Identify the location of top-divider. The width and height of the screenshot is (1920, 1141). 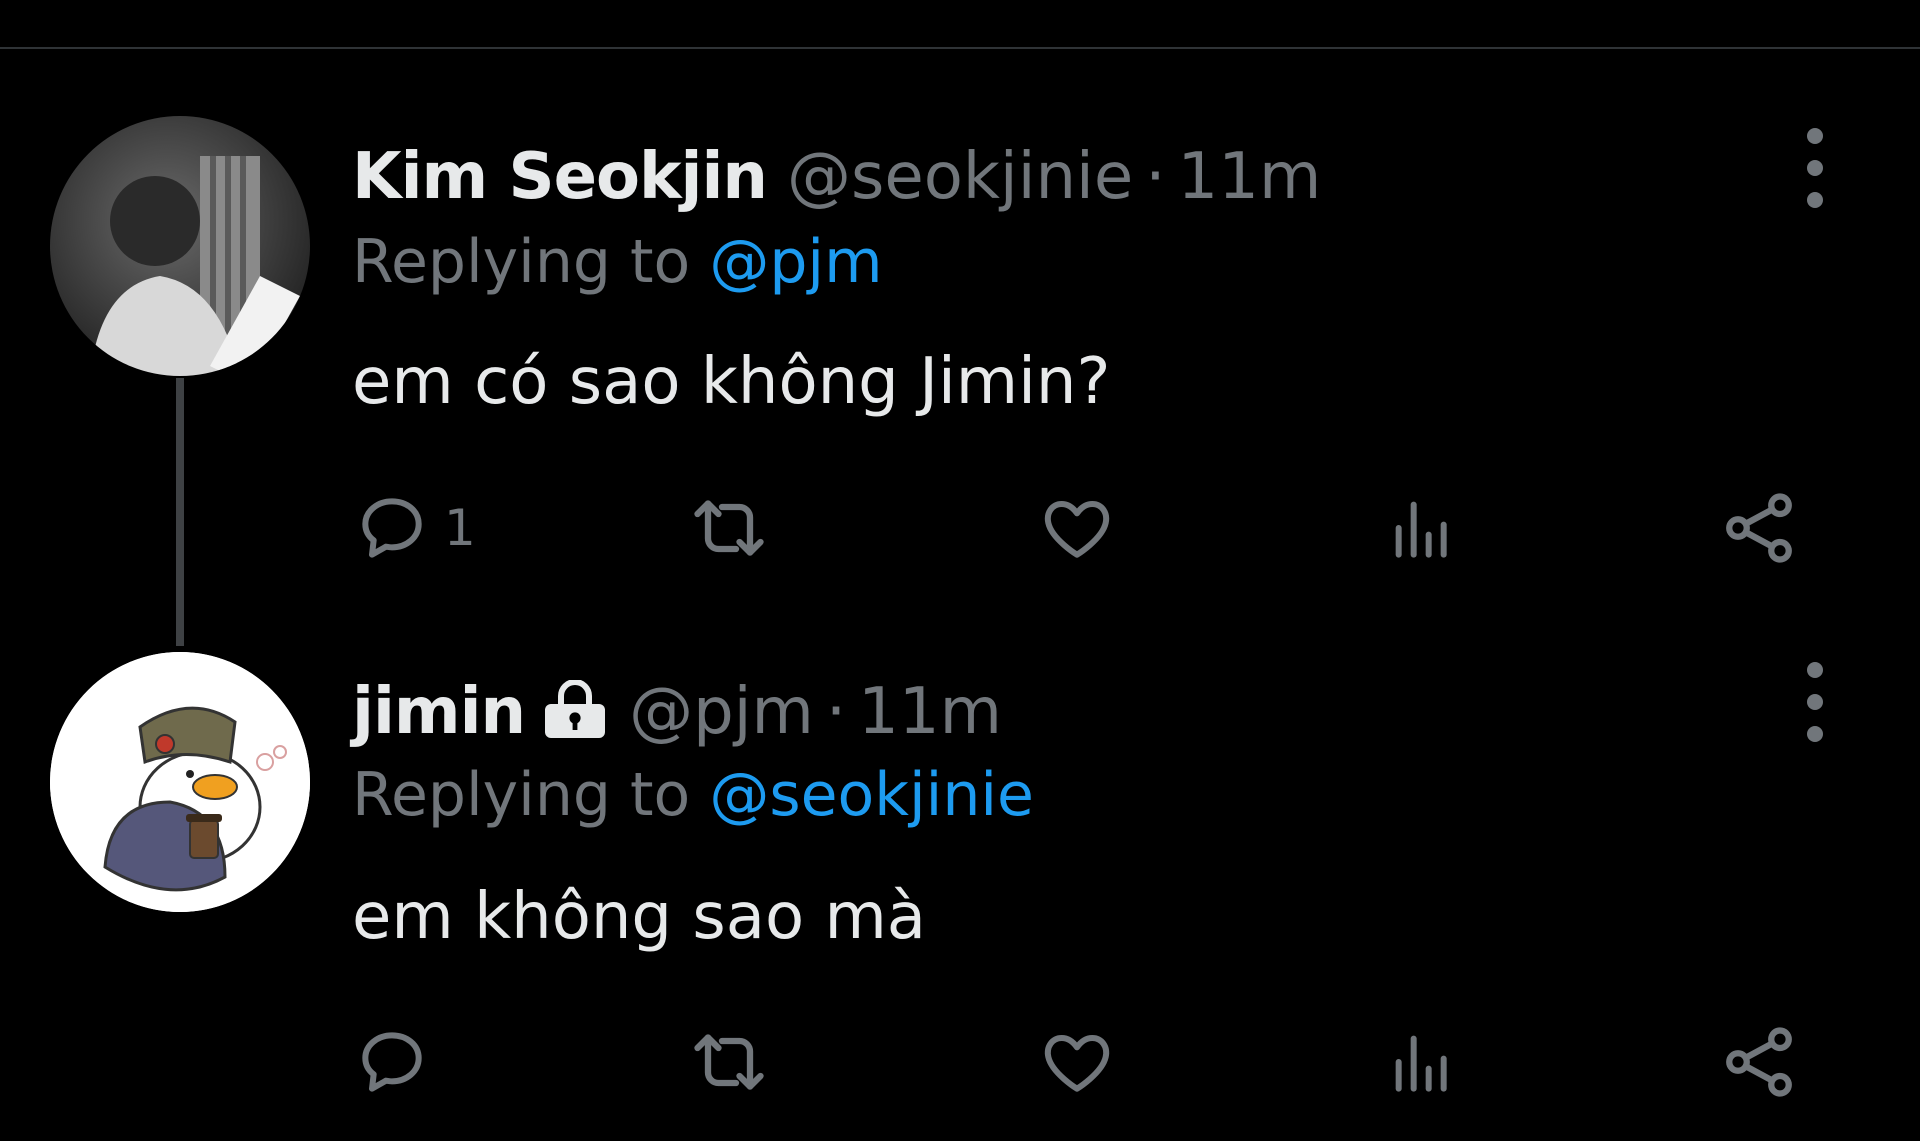
(960, 48).